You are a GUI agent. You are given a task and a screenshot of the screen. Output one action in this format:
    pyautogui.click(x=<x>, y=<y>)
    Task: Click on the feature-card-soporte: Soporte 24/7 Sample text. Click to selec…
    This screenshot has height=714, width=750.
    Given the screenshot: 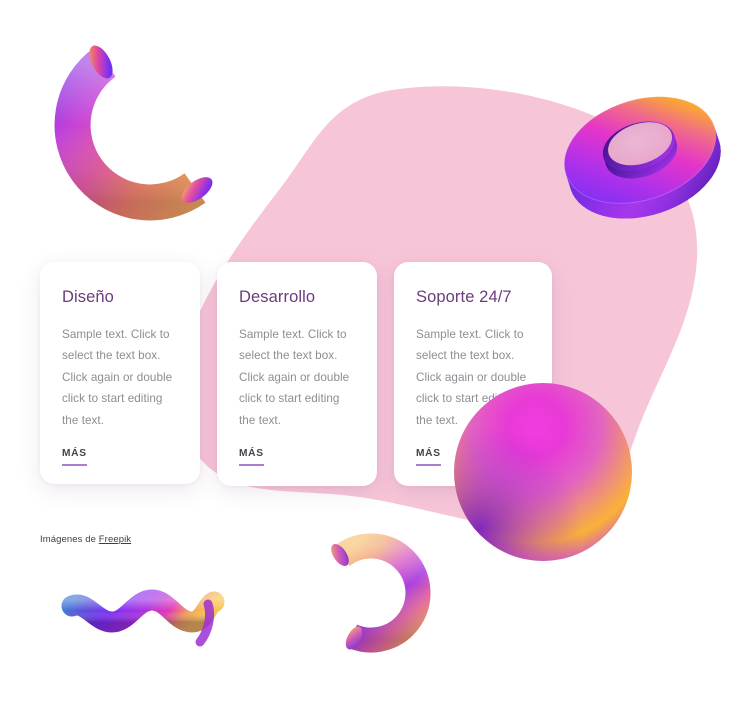 What is the action you would take?
    pyautogui.click(x=473, y=374)
    